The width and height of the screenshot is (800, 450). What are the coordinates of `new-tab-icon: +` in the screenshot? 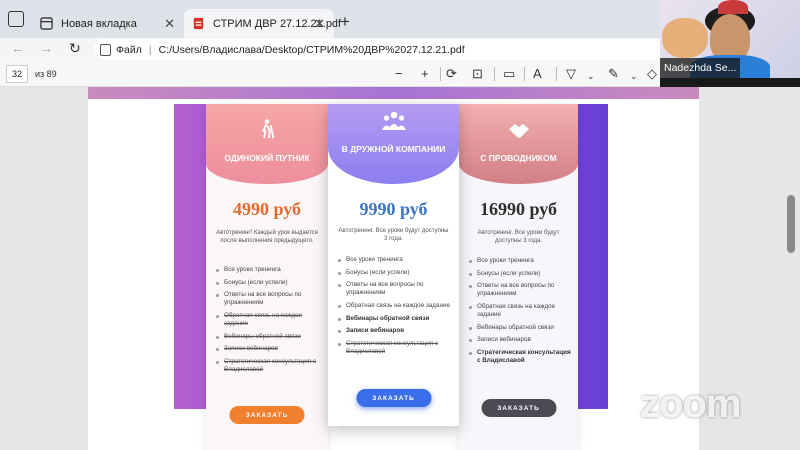 It's located at (345, 22).